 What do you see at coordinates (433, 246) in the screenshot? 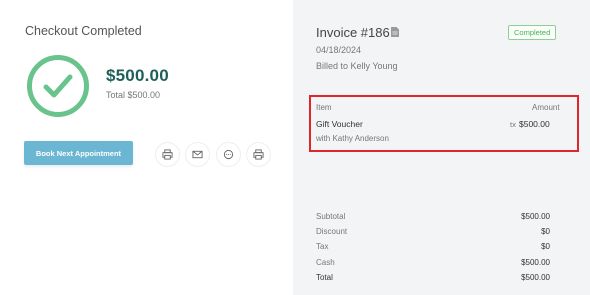
I see `summary-row-tax: Tax $0` at bounding box center [433, 246].